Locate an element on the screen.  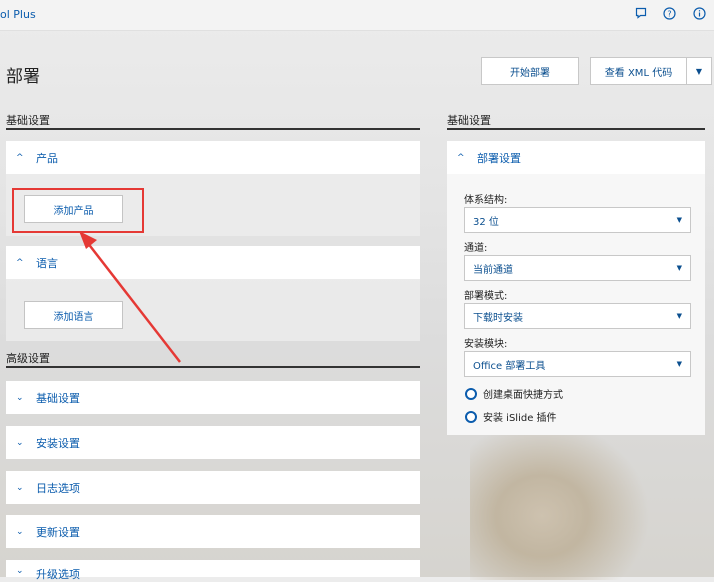
option-label: 安装 iSlide 插件 is located at coordinates (520, 418).